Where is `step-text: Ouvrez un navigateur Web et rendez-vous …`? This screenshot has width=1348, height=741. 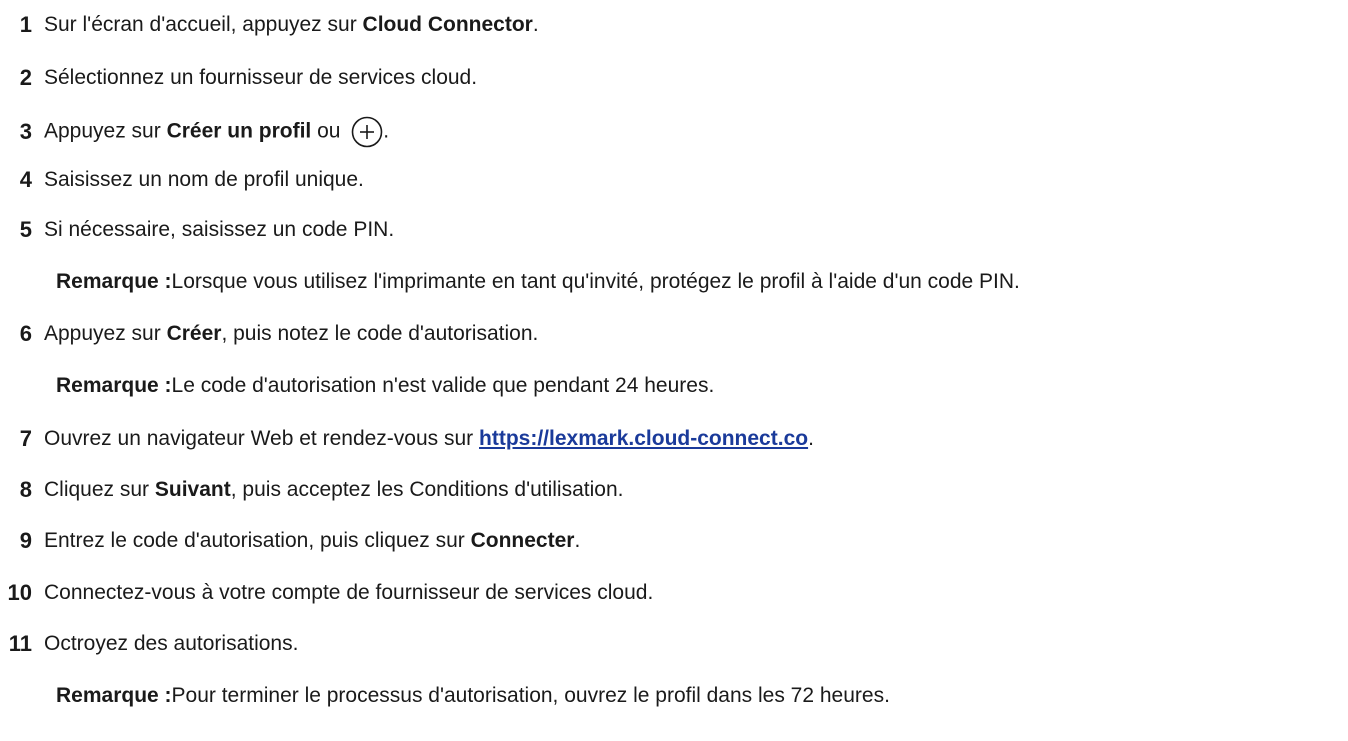 step-text: Ouvrez un navigateur Web et rendez-vous … is located at coordinates (429, 438).